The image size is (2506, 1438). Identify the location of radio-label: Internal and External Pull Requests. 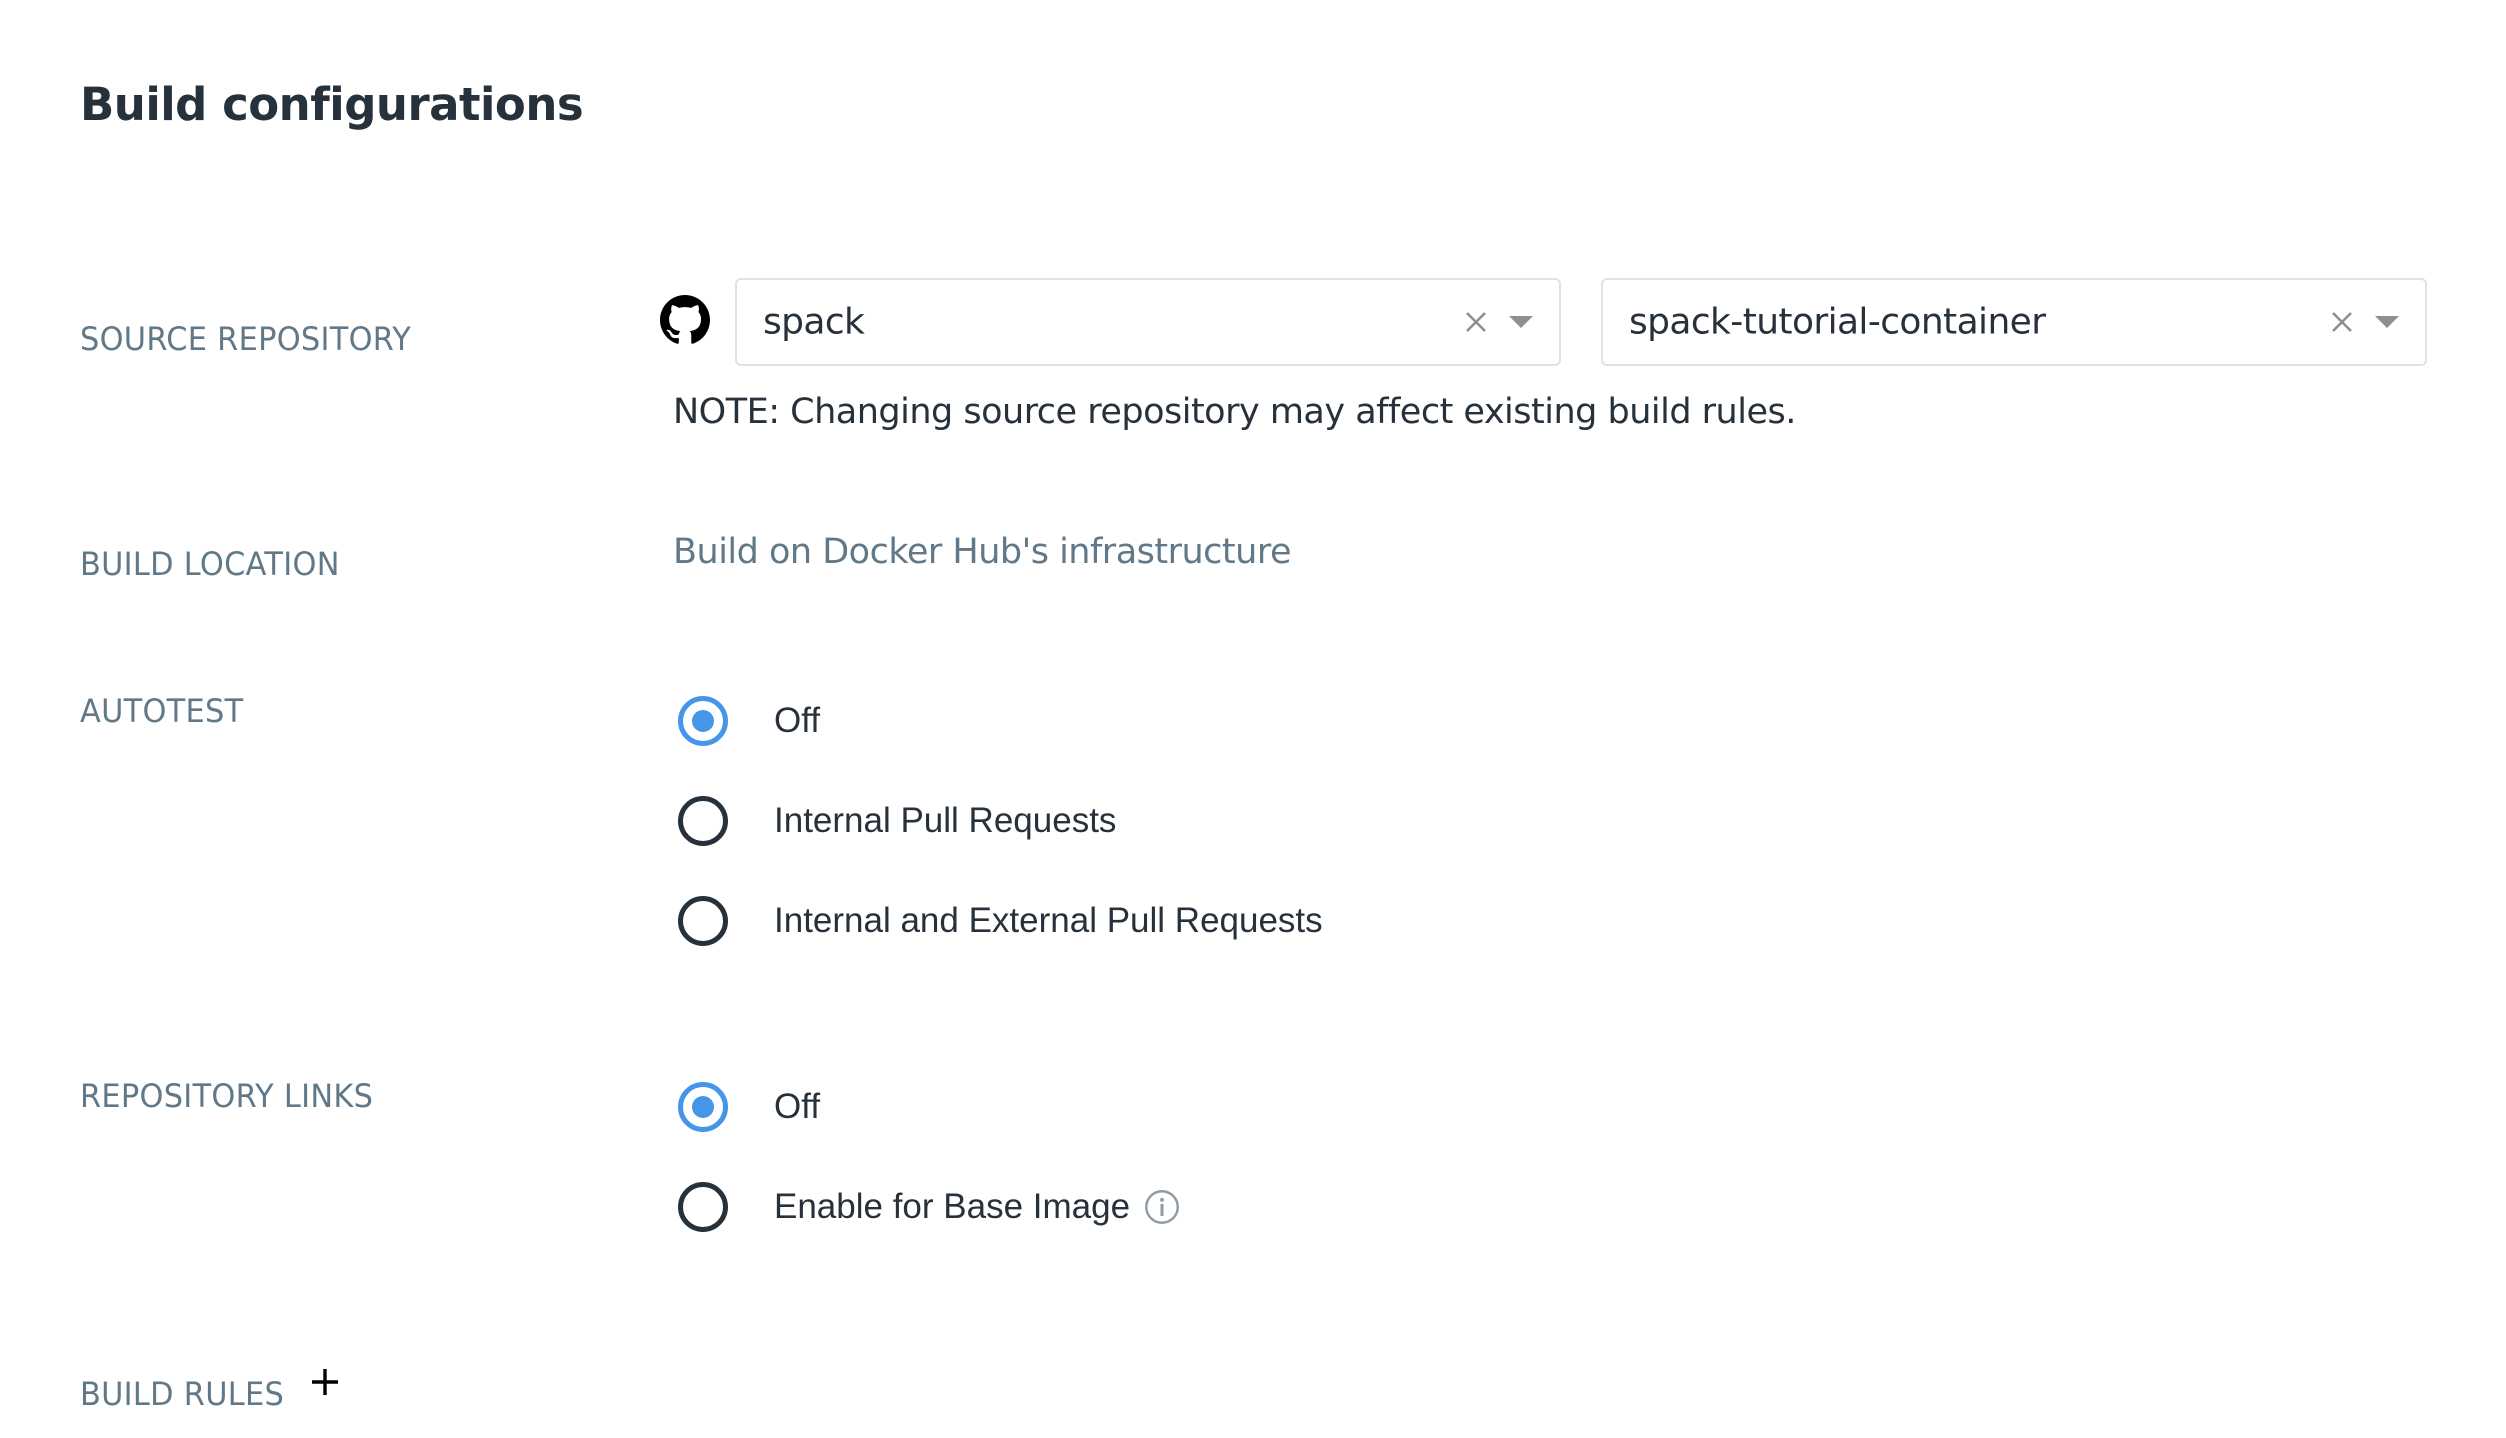
(1048, 920).